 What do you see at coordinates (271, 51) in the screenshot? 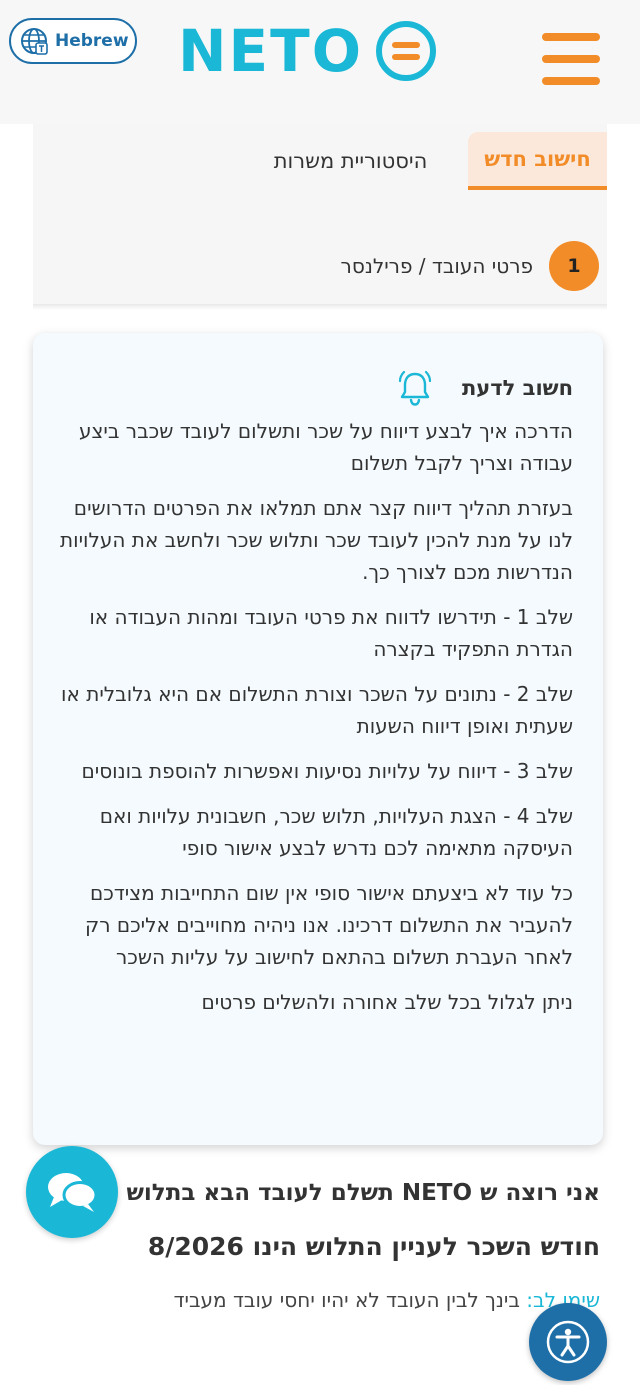
I see `logo-text: NETO` at bounding box center [271, 51].